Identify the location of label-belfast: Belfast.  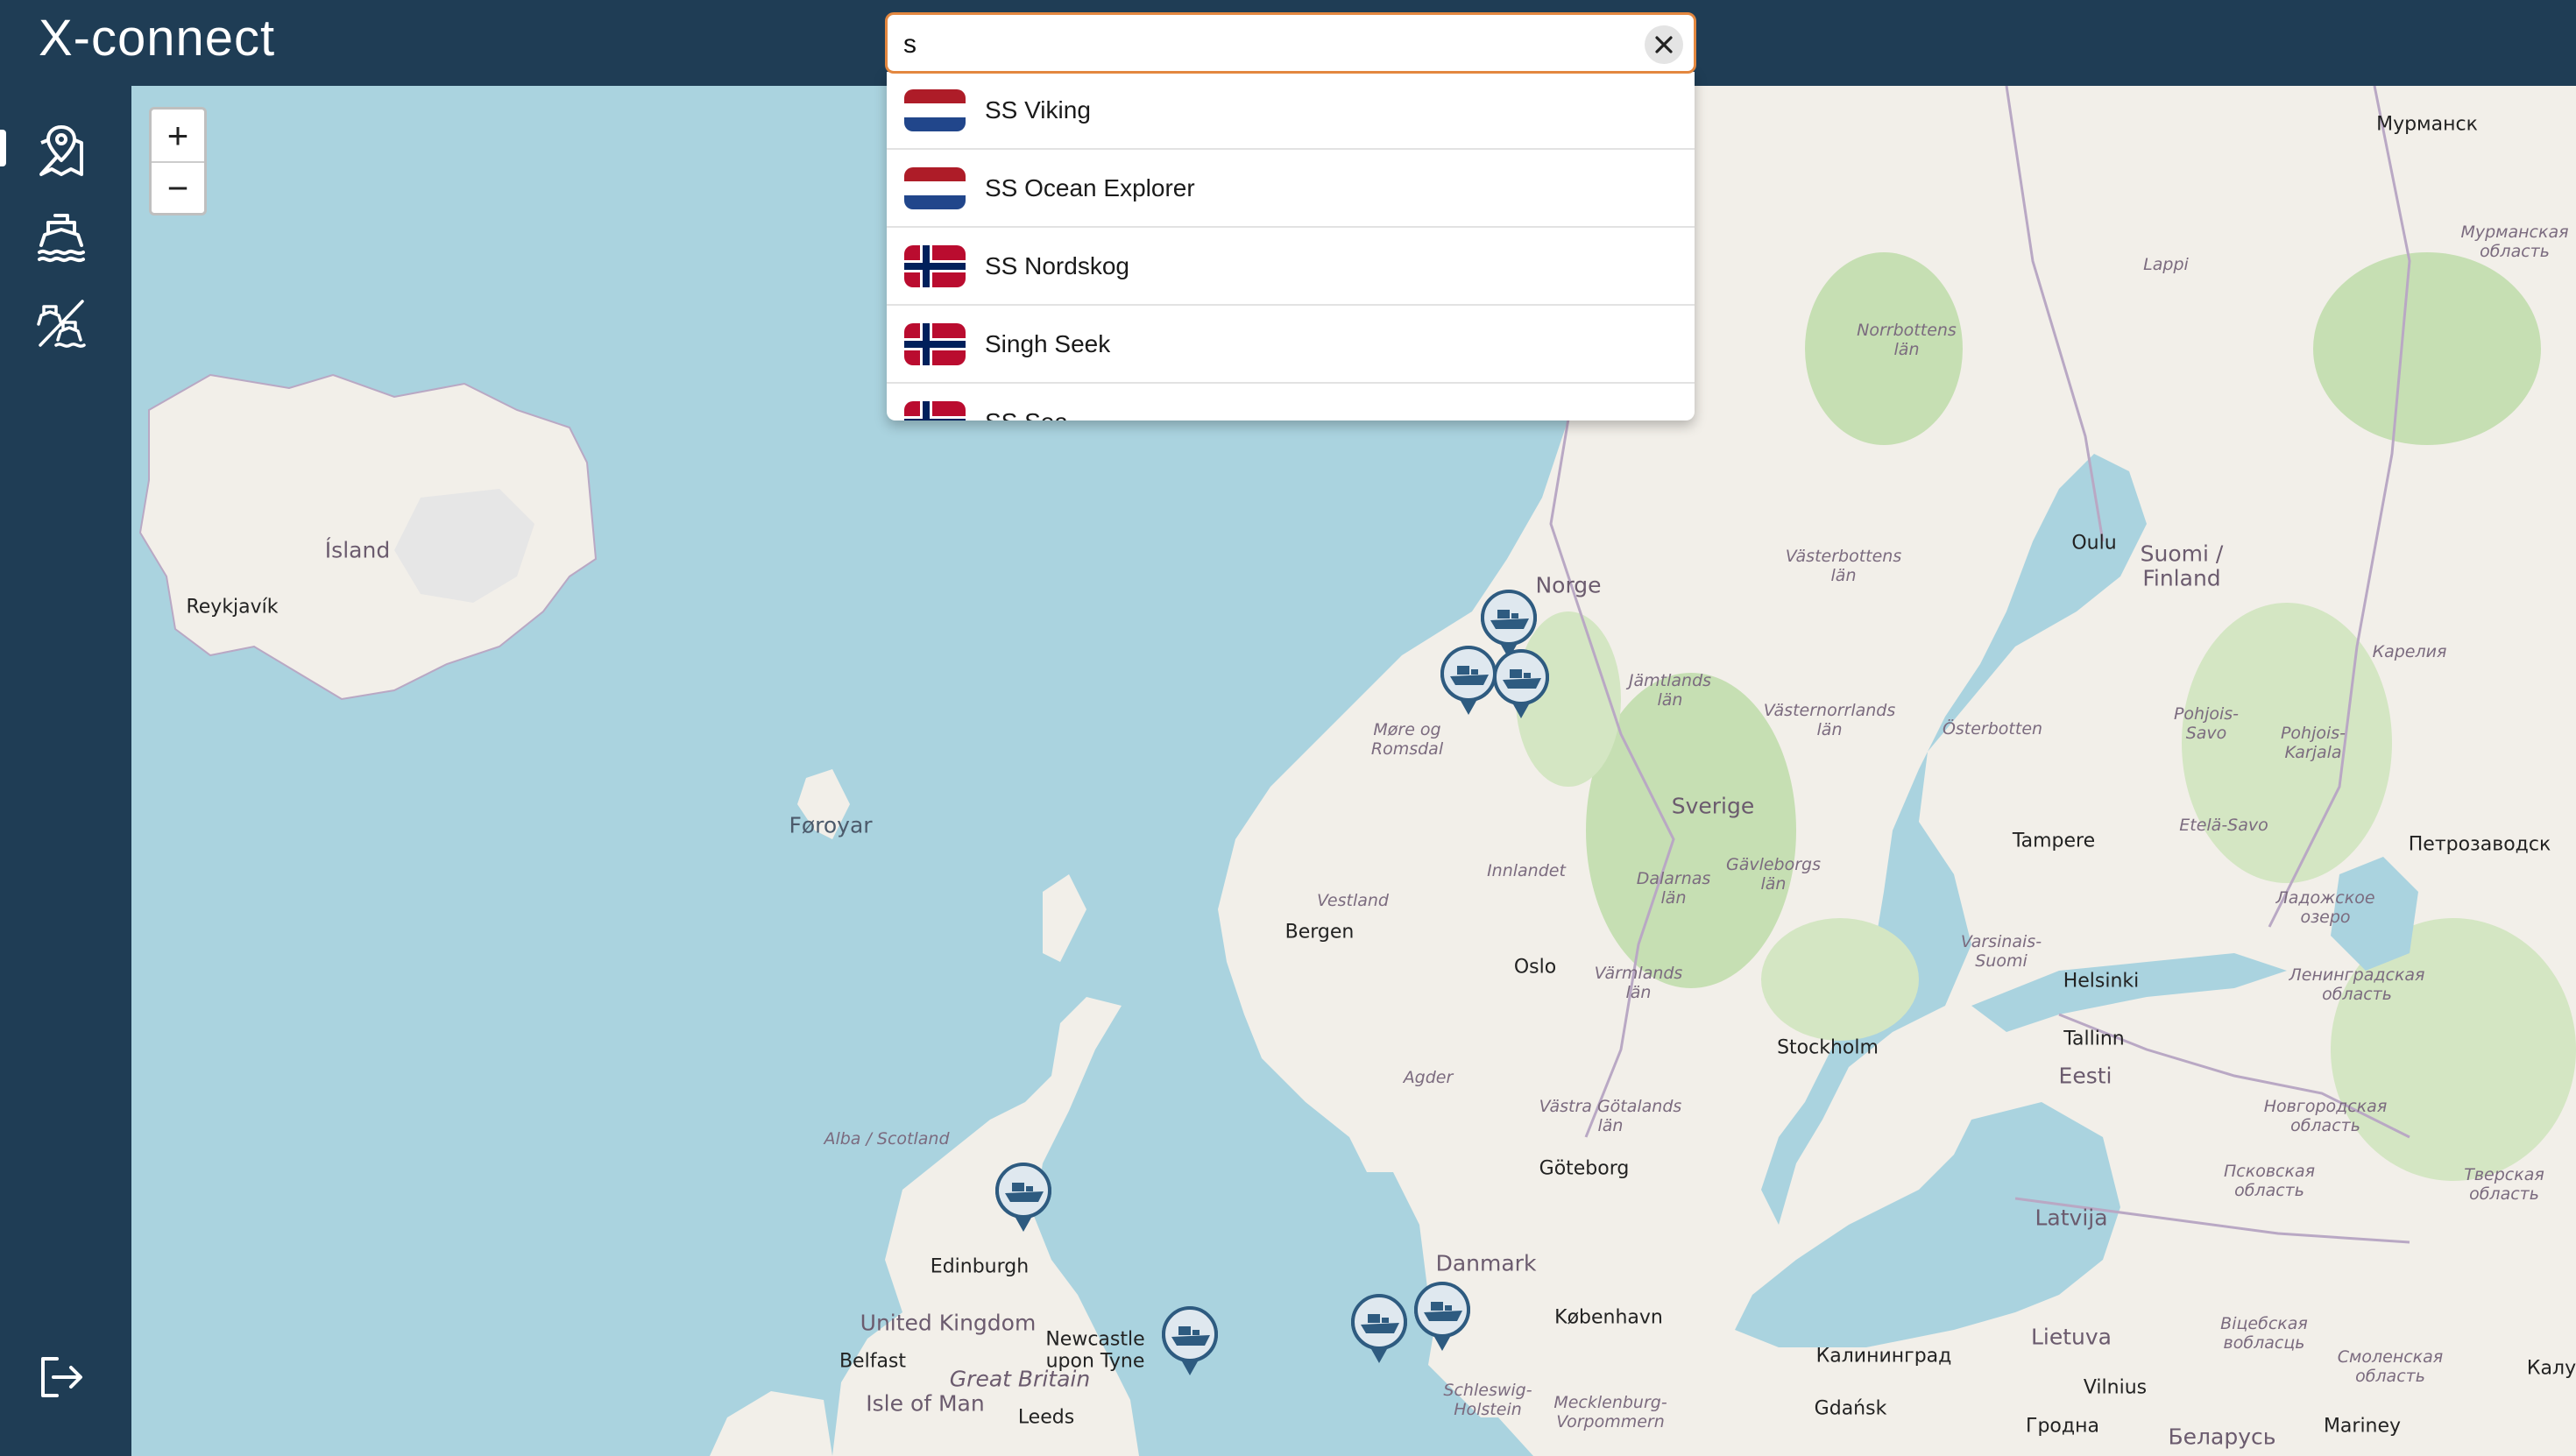
(873, 1361).